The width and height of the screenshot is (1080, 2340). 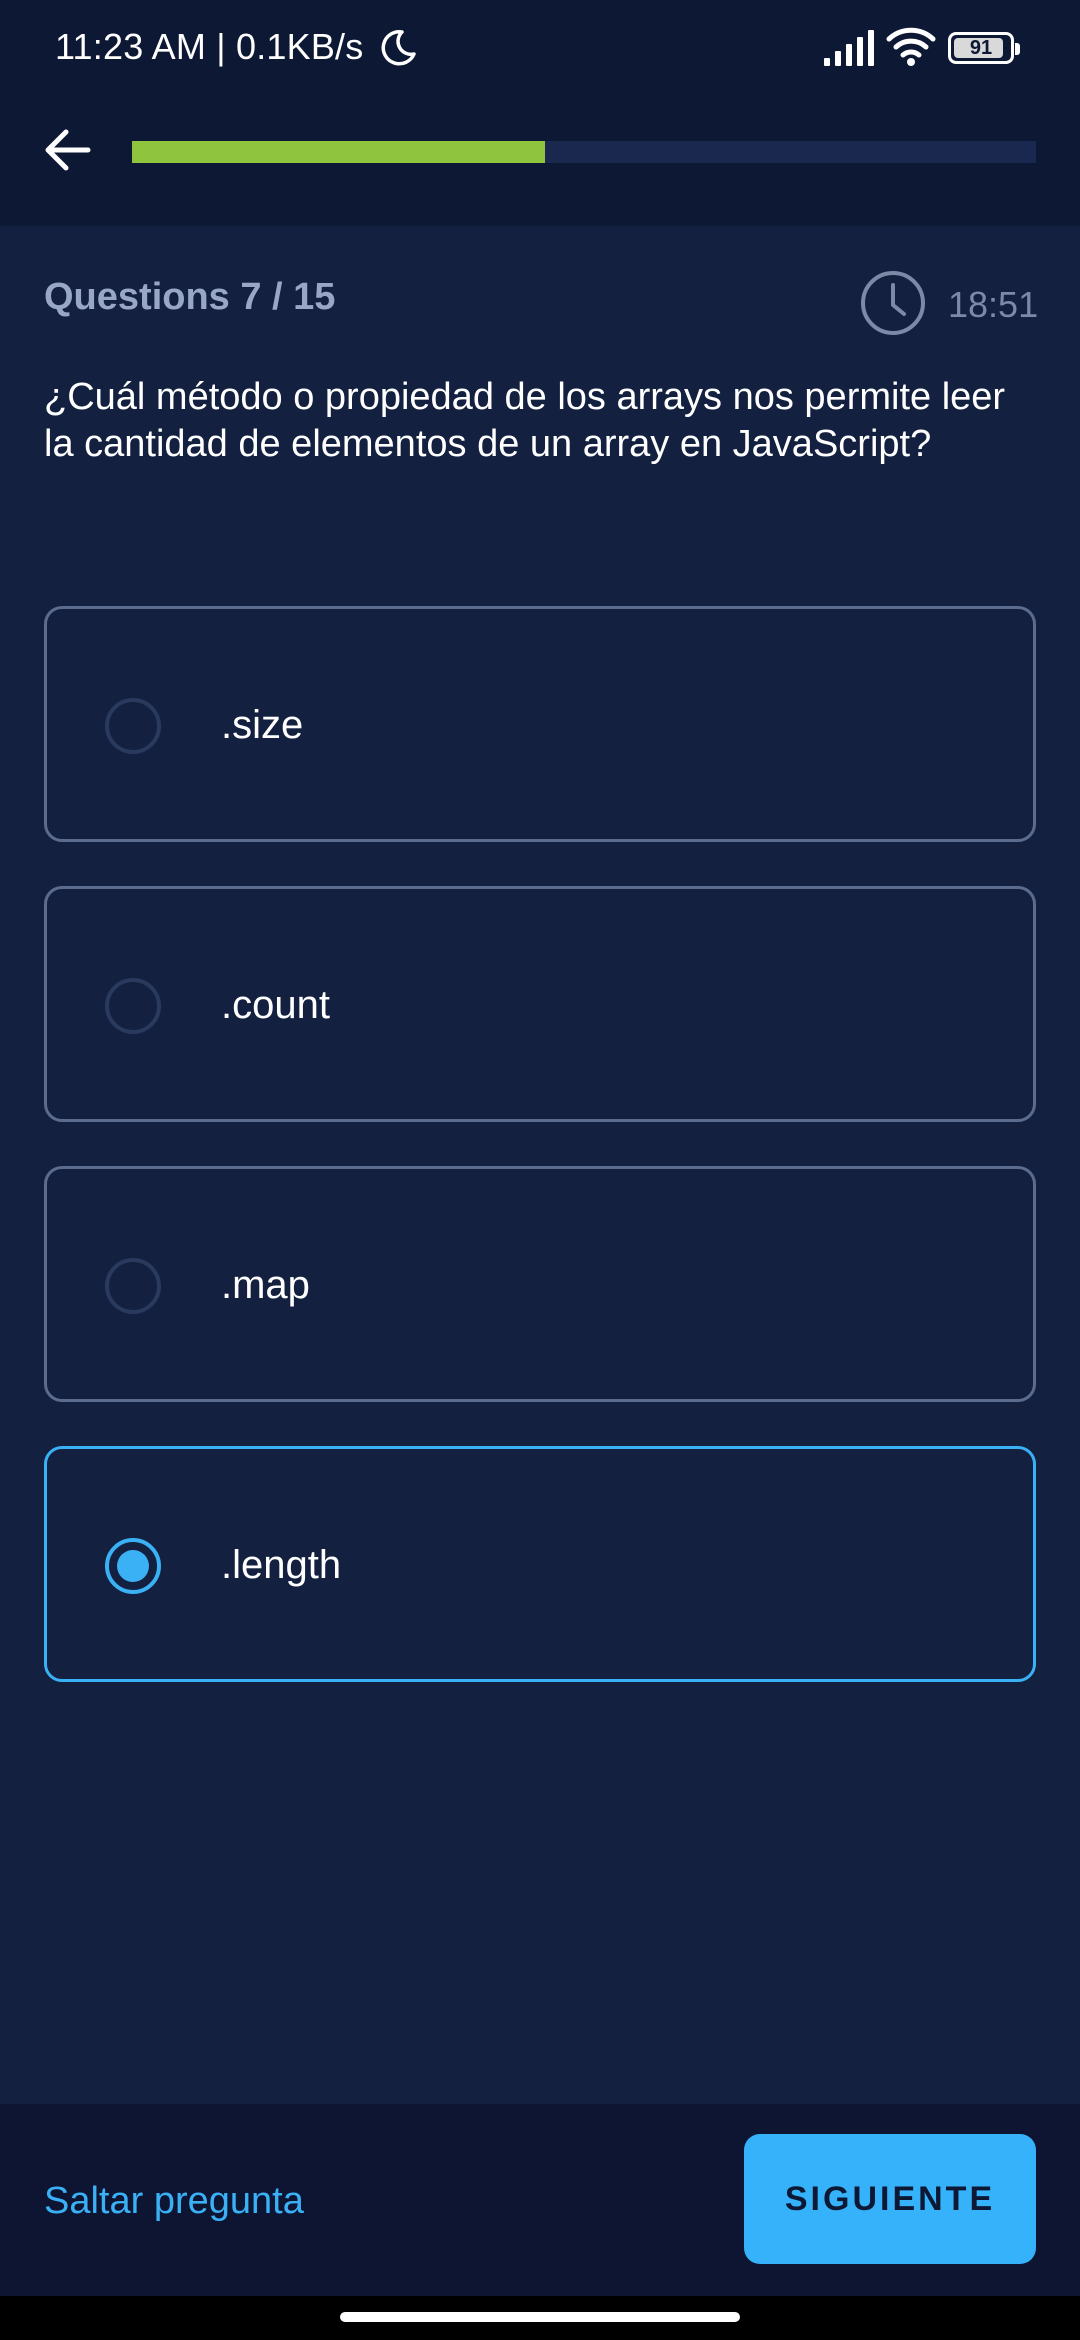 What do you see at coordinates (68, 150) in the screenshot?
I see `arrow-left-icon` at bounding box center [68, 150].